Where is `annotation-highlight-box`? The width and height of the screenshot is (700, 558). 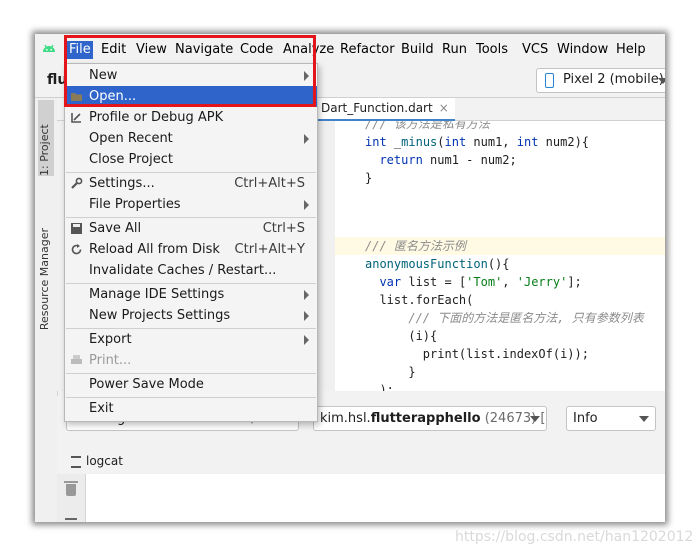
annotation-highlight-box is located at coordinates (190, 71).